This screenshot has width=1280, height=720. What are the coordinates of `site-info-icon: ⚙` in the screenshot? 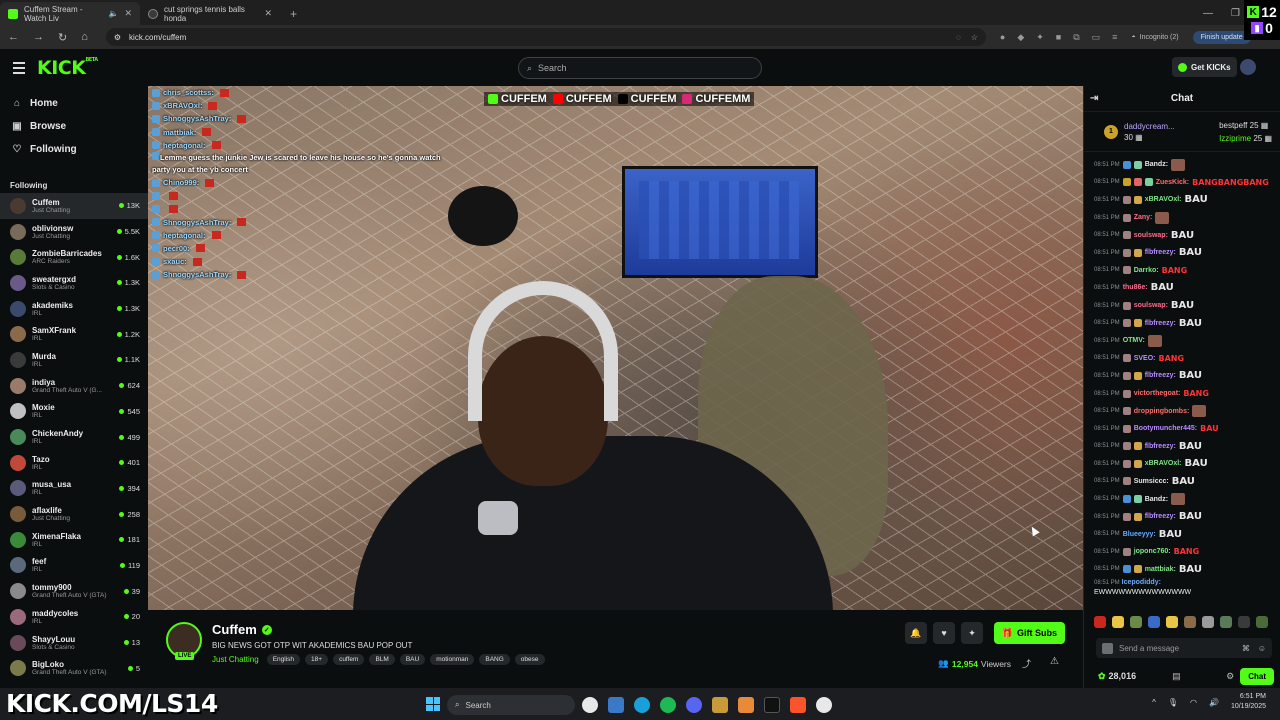 It's located at (117, 37).